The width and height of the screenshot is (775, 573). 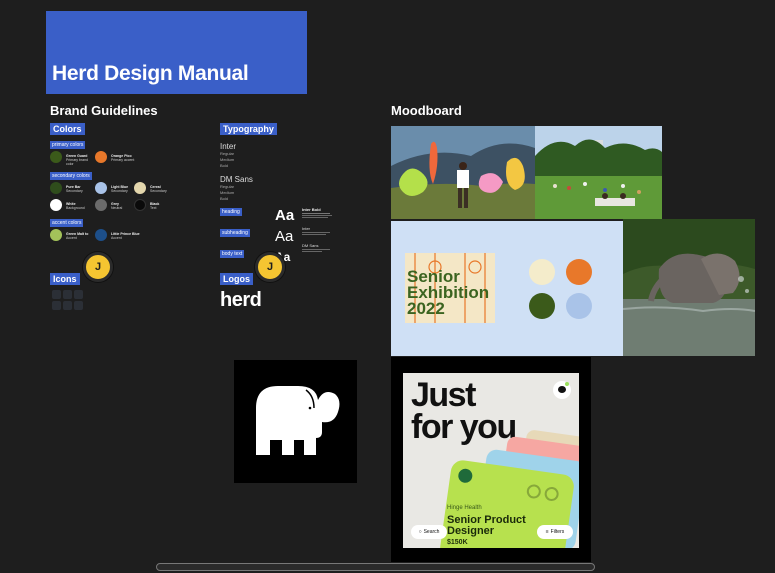 What do you see at coordinates (471, 531) in the screenshot?
I see `role-title-line-2: Designer` at bounding box center [471, 531].